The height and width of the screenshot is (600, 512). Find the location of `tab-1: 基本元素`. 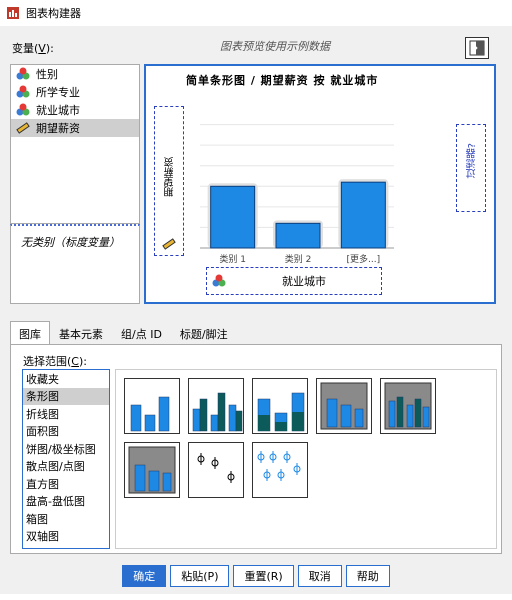

tab-1: 基本元素 is located at coordinates (81, 333).